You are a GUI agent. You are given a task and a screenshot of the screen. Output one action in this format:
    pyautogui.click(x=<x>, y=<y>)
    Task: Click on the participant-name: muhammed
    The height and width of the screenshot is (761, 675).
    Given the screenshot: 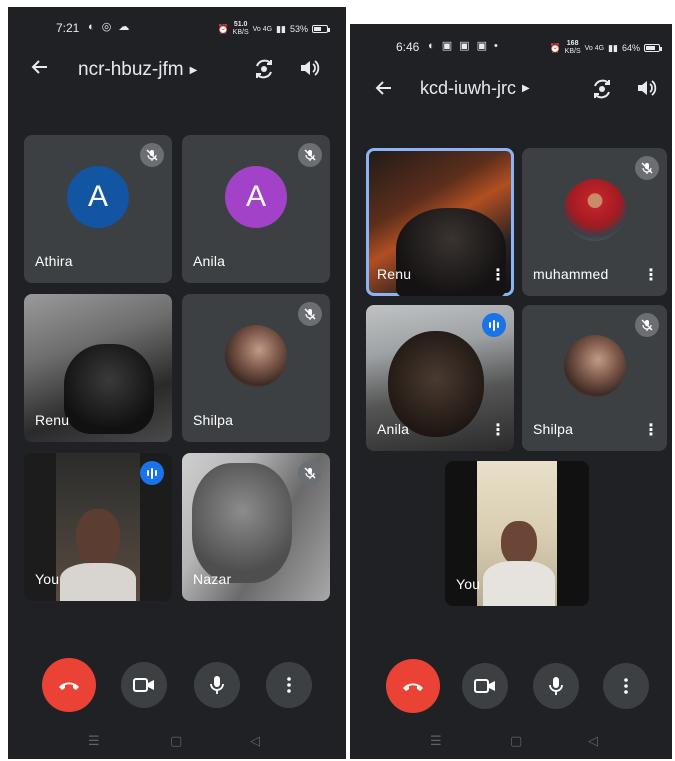 What is the action you would take?
    pyautogui.click(x=571, y=274)
    